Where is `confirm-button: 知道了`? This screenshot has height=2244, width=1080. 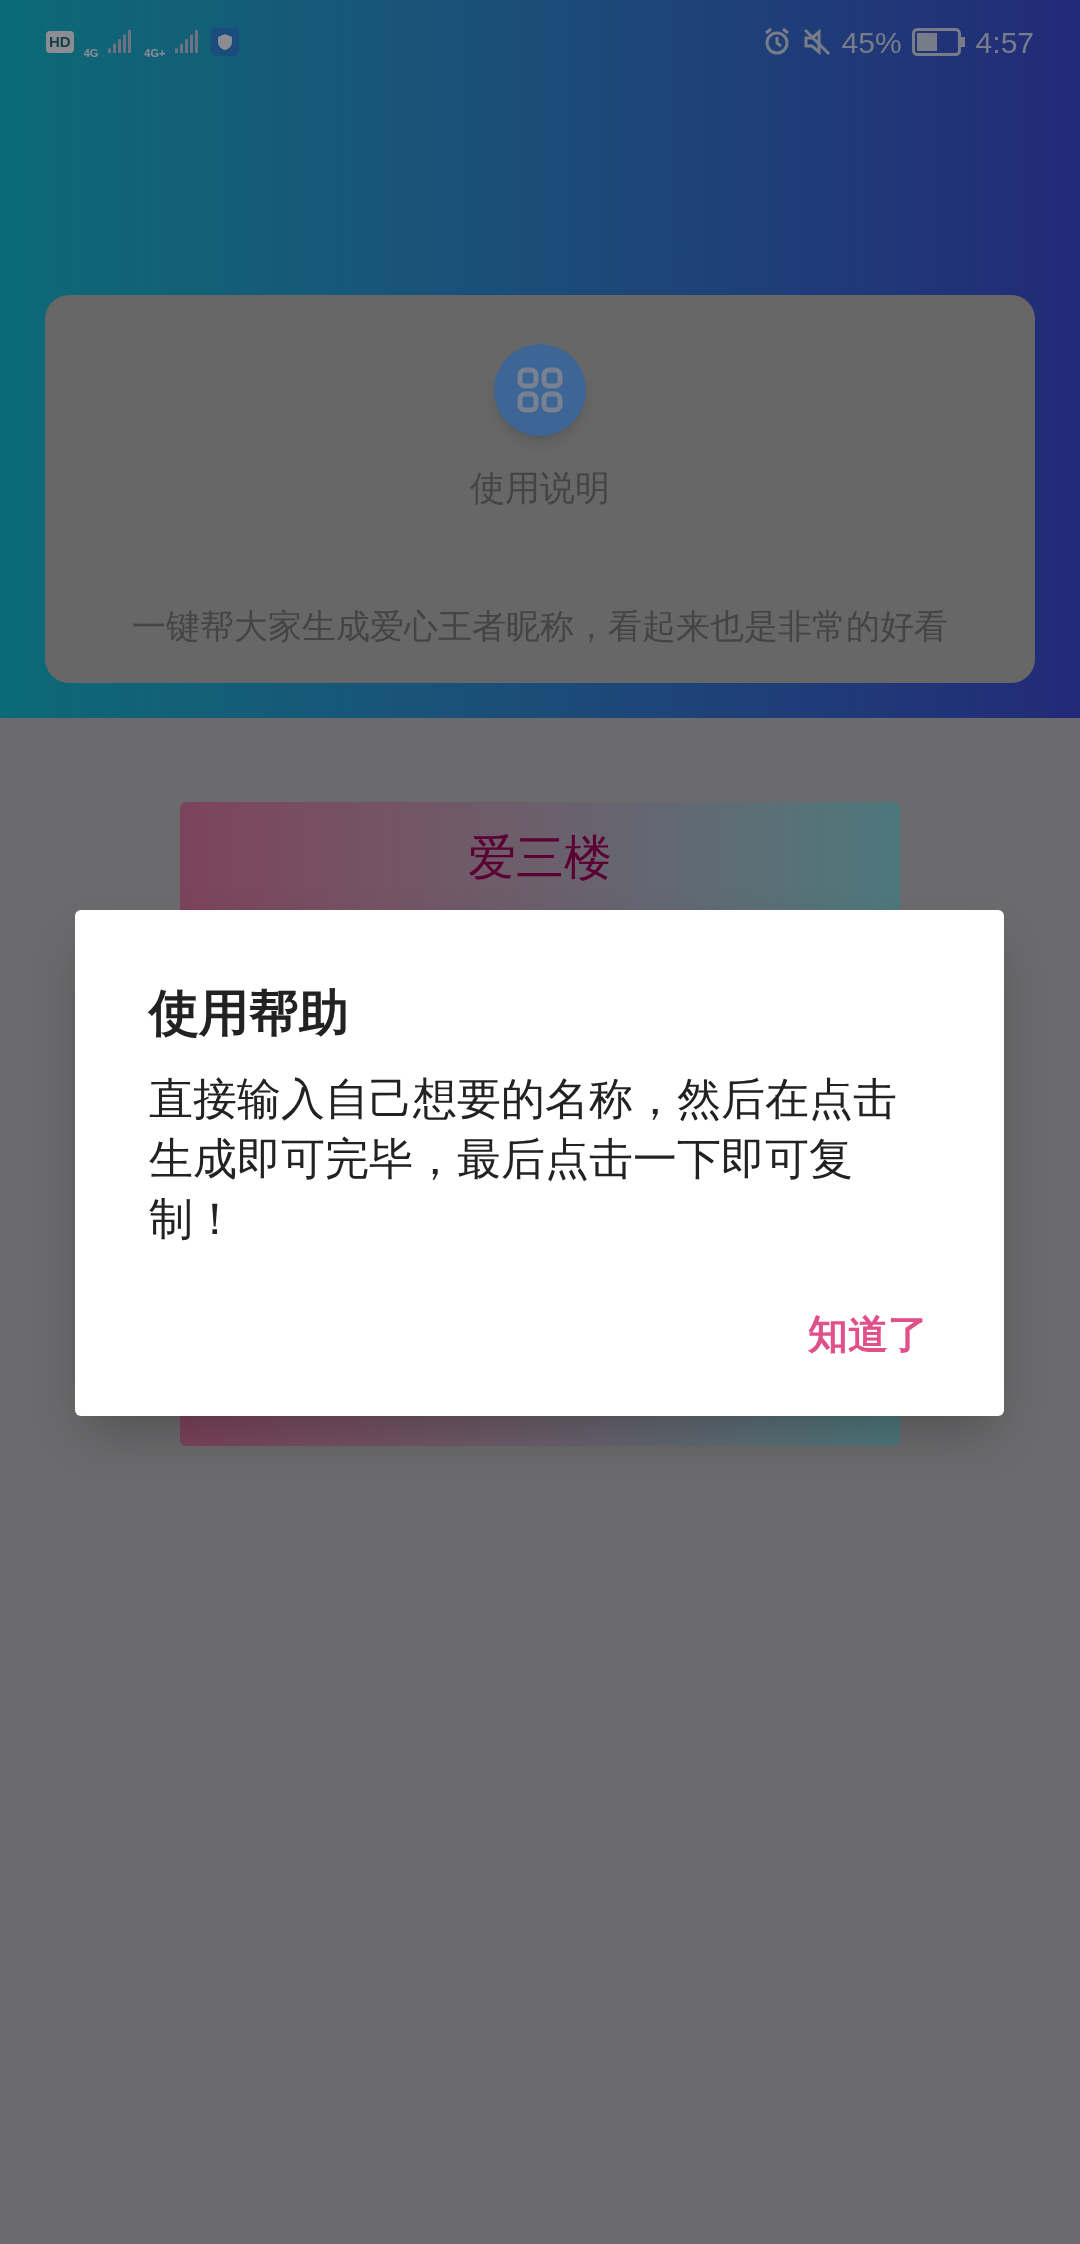
confirm-button: 知道了 is located at coordinates (868, 1334).